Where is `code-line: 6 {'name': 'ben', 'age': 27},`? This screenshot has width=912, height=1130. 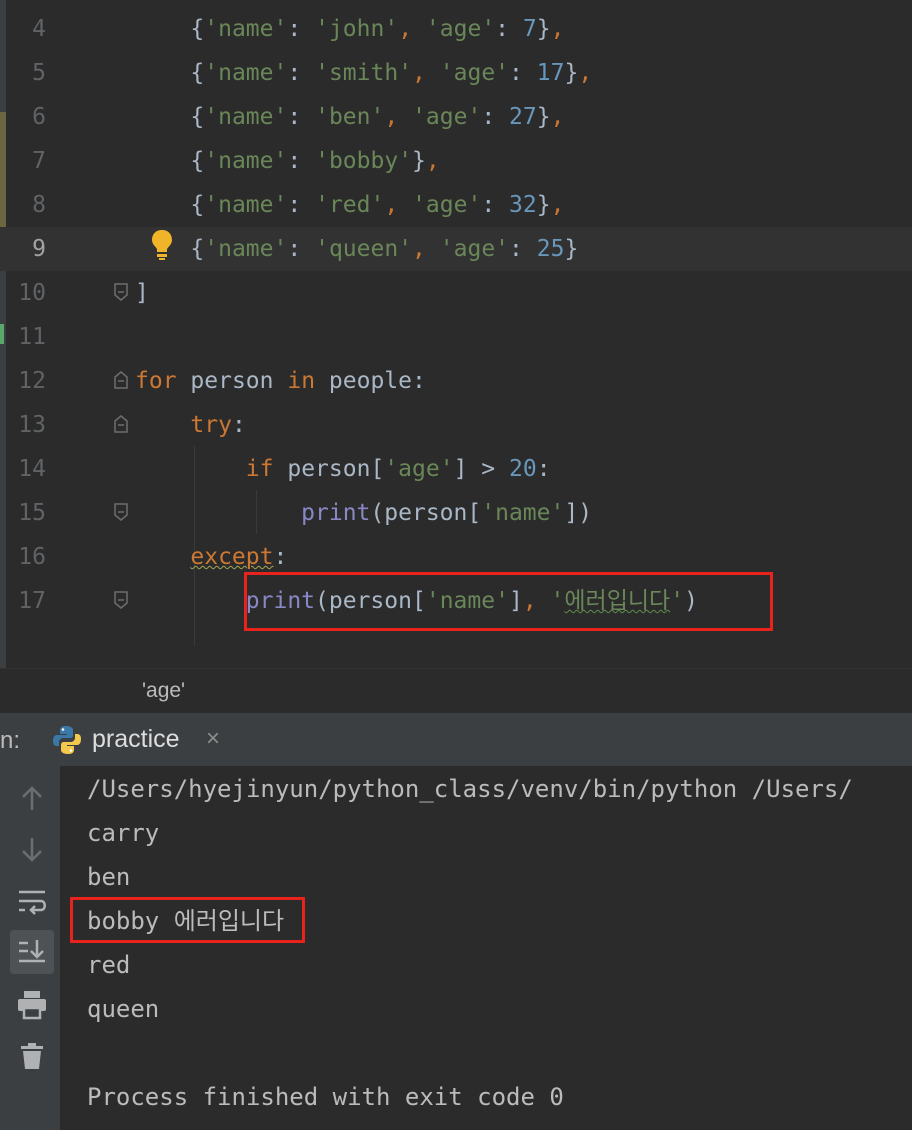
code-line: 6 {'name': 'ben', 'age': 27}, is located at coordinates (456, 117).